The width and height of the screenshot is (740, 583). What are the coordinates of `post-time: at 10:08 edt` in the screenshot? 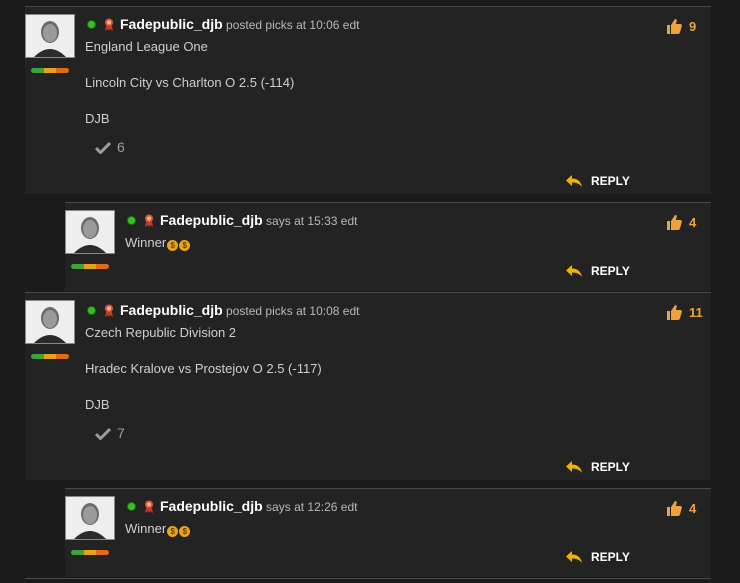 It's located at (328, 311).